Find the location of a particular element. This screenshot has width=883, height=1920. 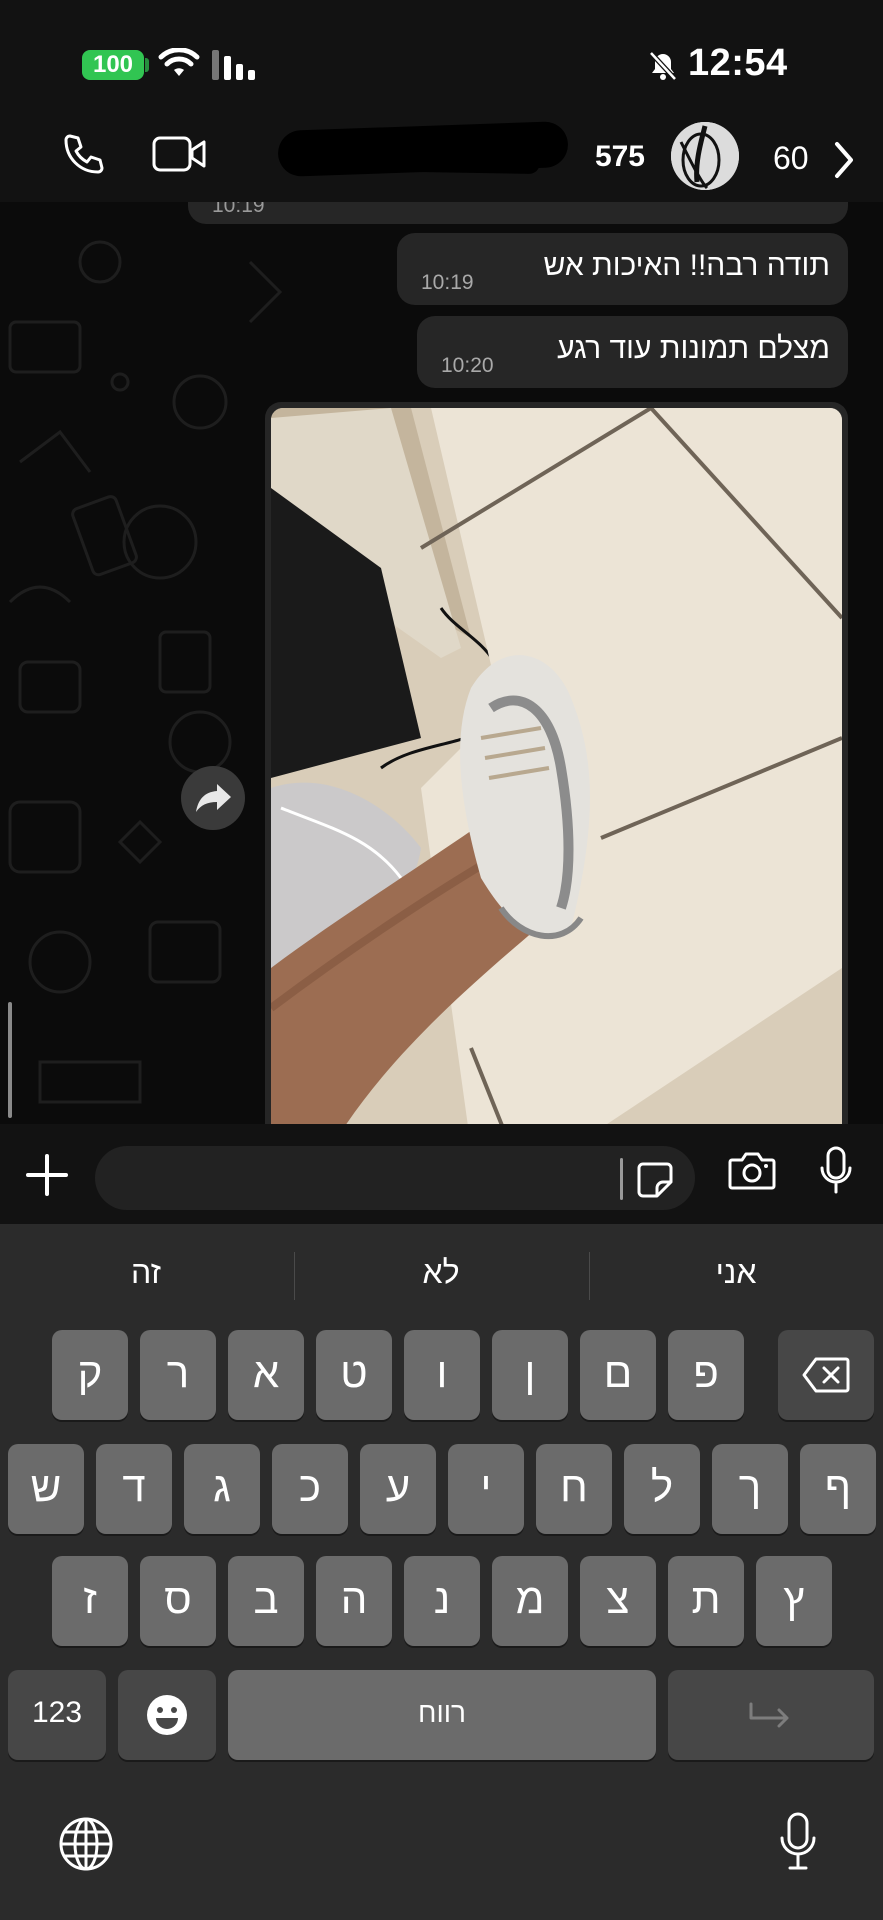

return-key is located at coordinates (771, 1715).